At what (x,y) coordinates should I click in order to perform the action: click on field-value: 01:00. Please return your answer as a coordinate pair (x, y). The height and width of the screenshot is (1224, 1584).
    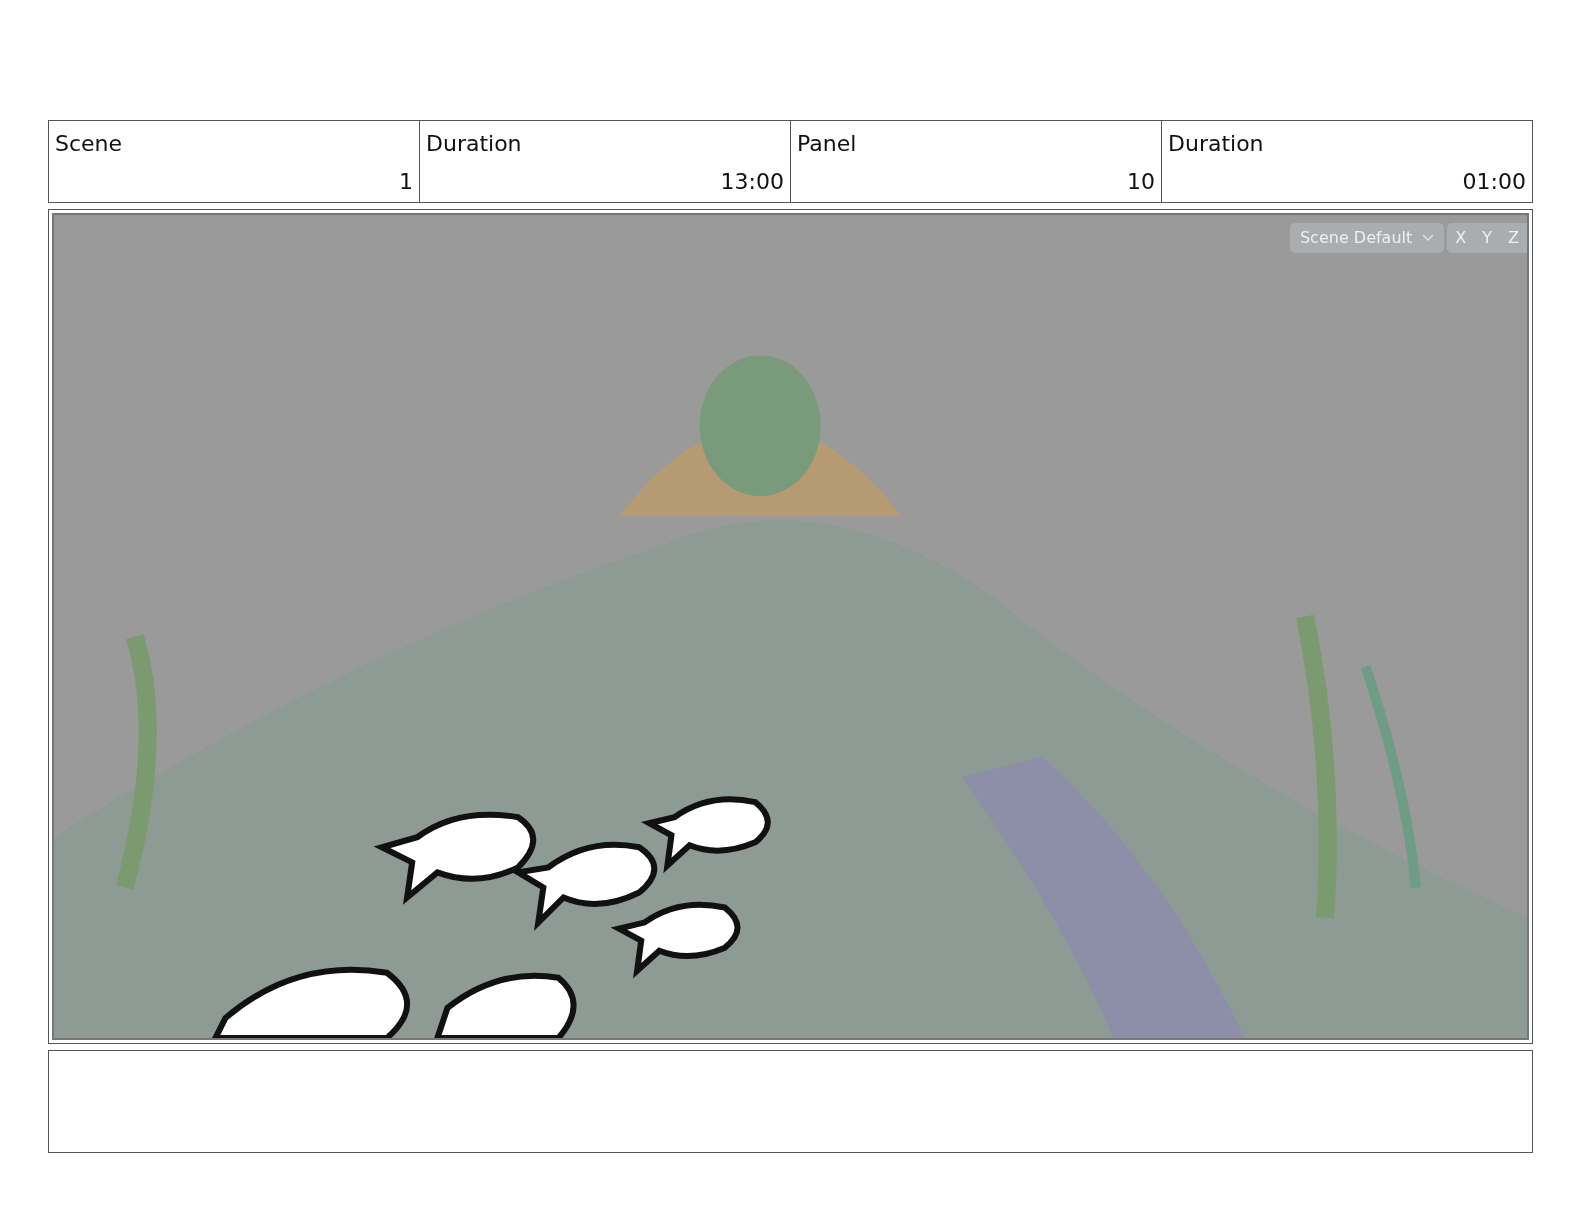
    Looking at the image, I should click on (1494, 182).